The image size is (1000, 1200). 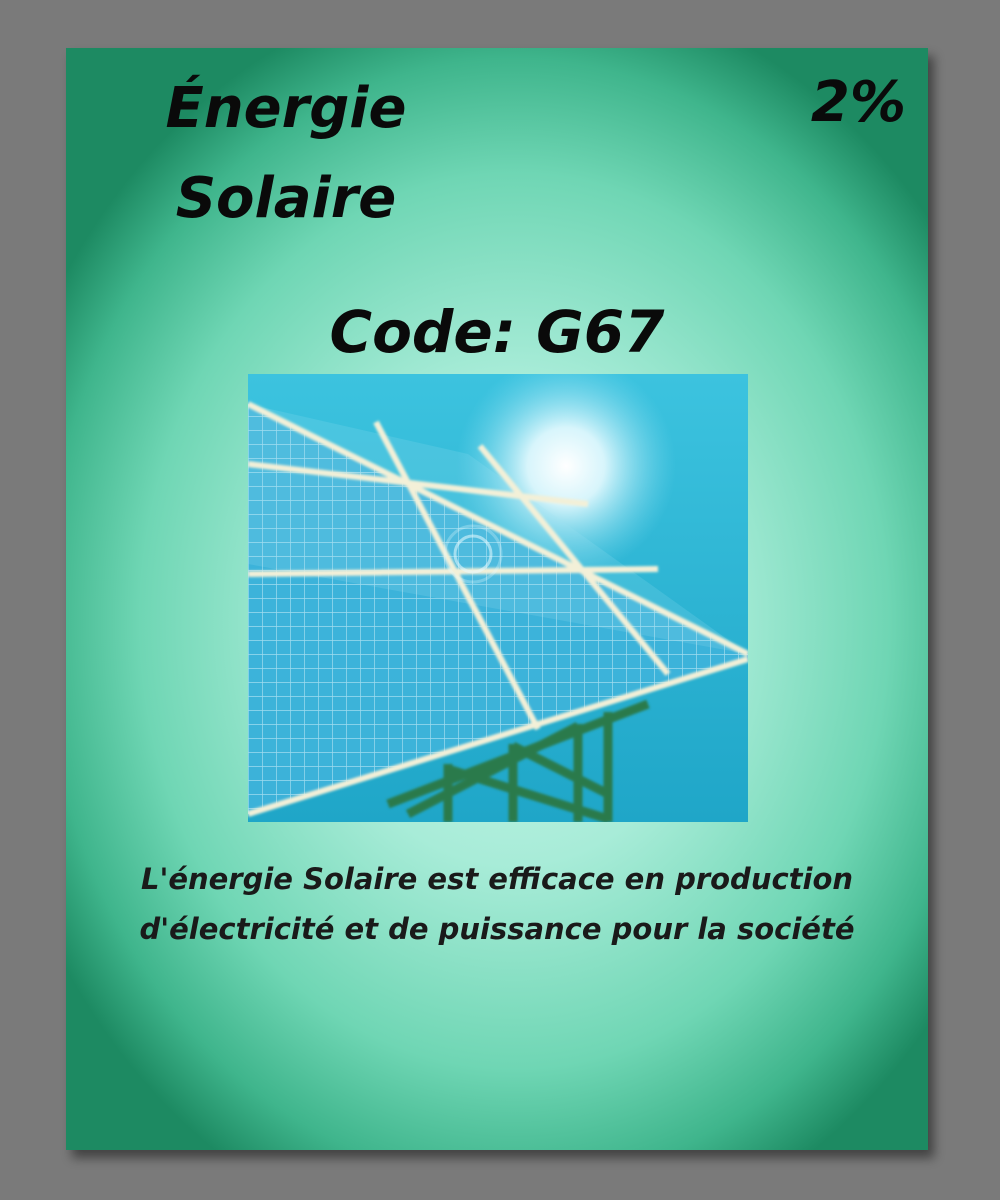 I want to click on card-code: Code: G67, so click(x=497, y=332).